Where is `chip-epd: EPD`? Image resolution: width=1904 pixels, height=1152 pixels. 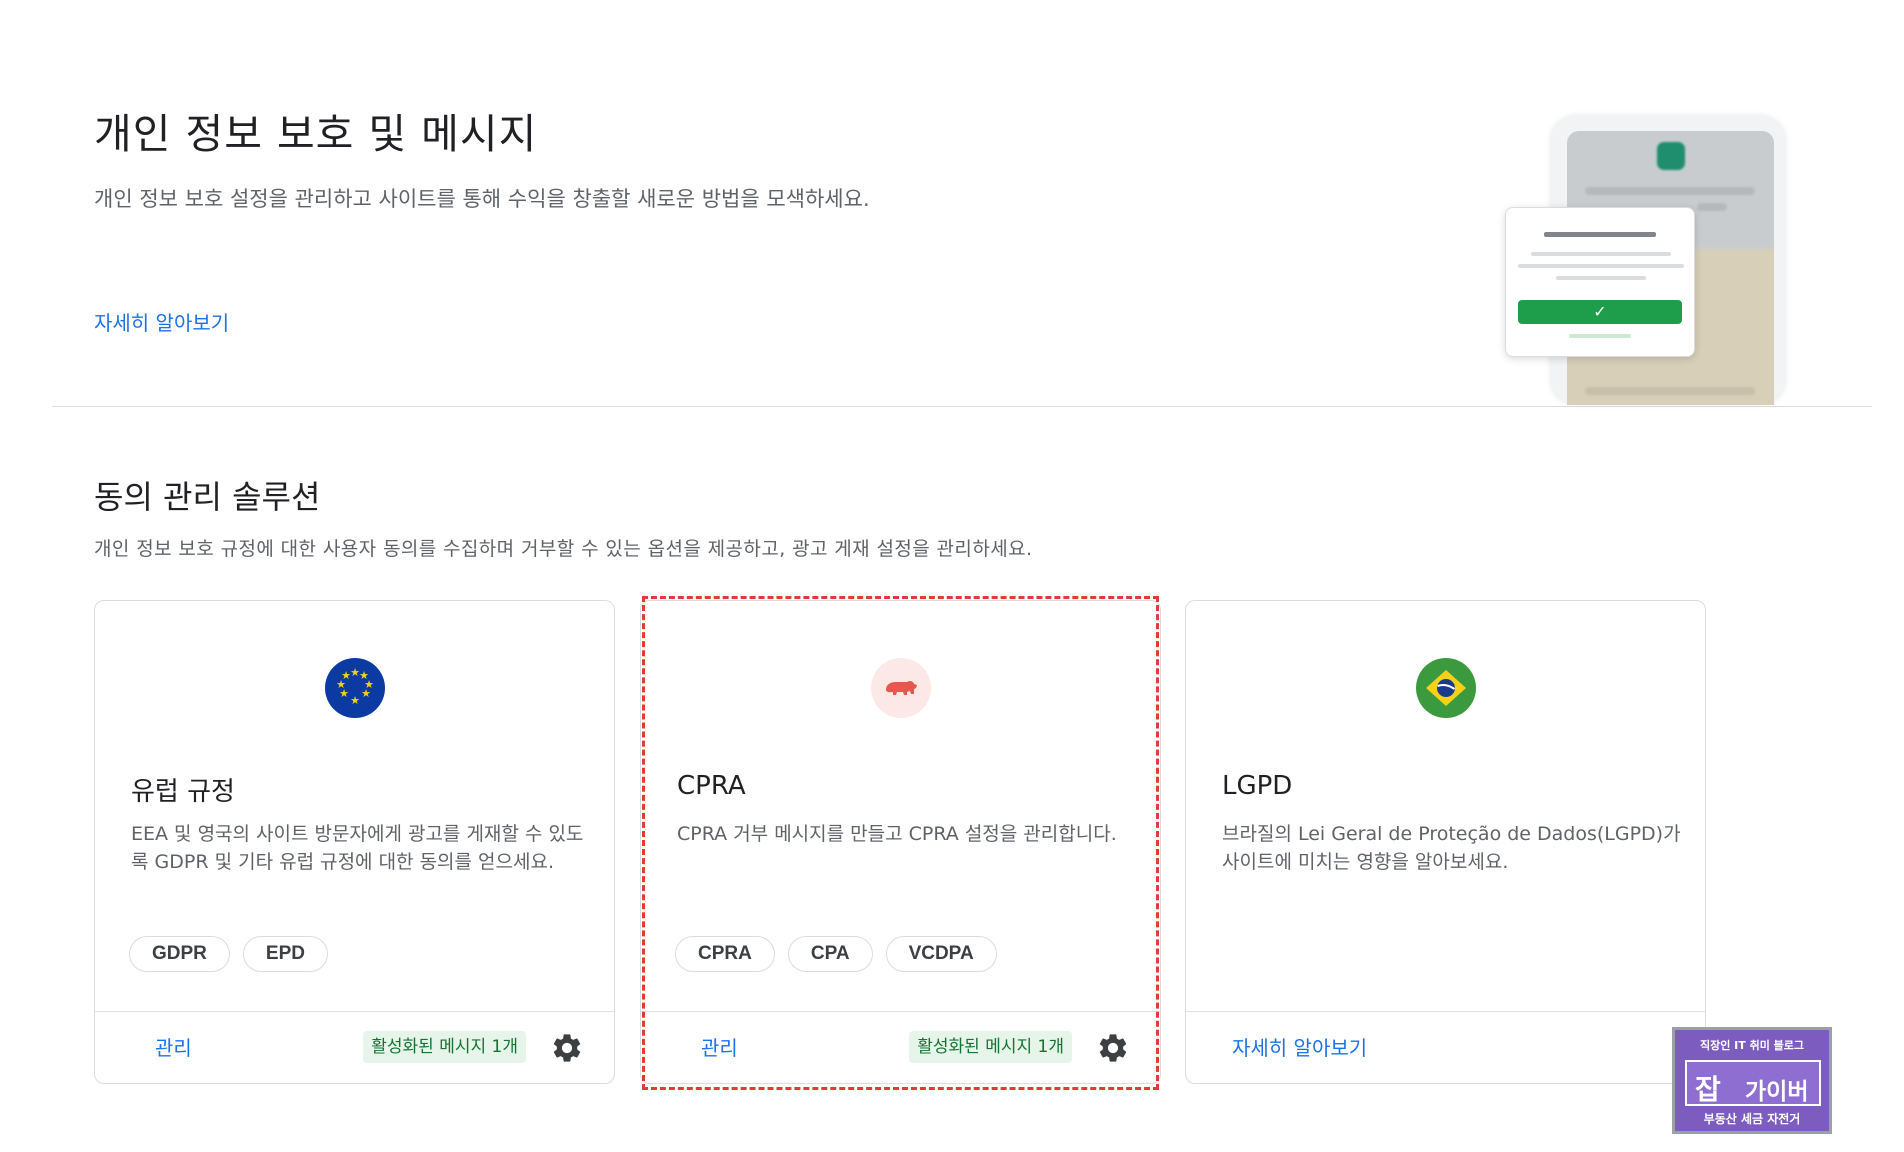 chip-epd: EPD is located at coordinates (285, 954).